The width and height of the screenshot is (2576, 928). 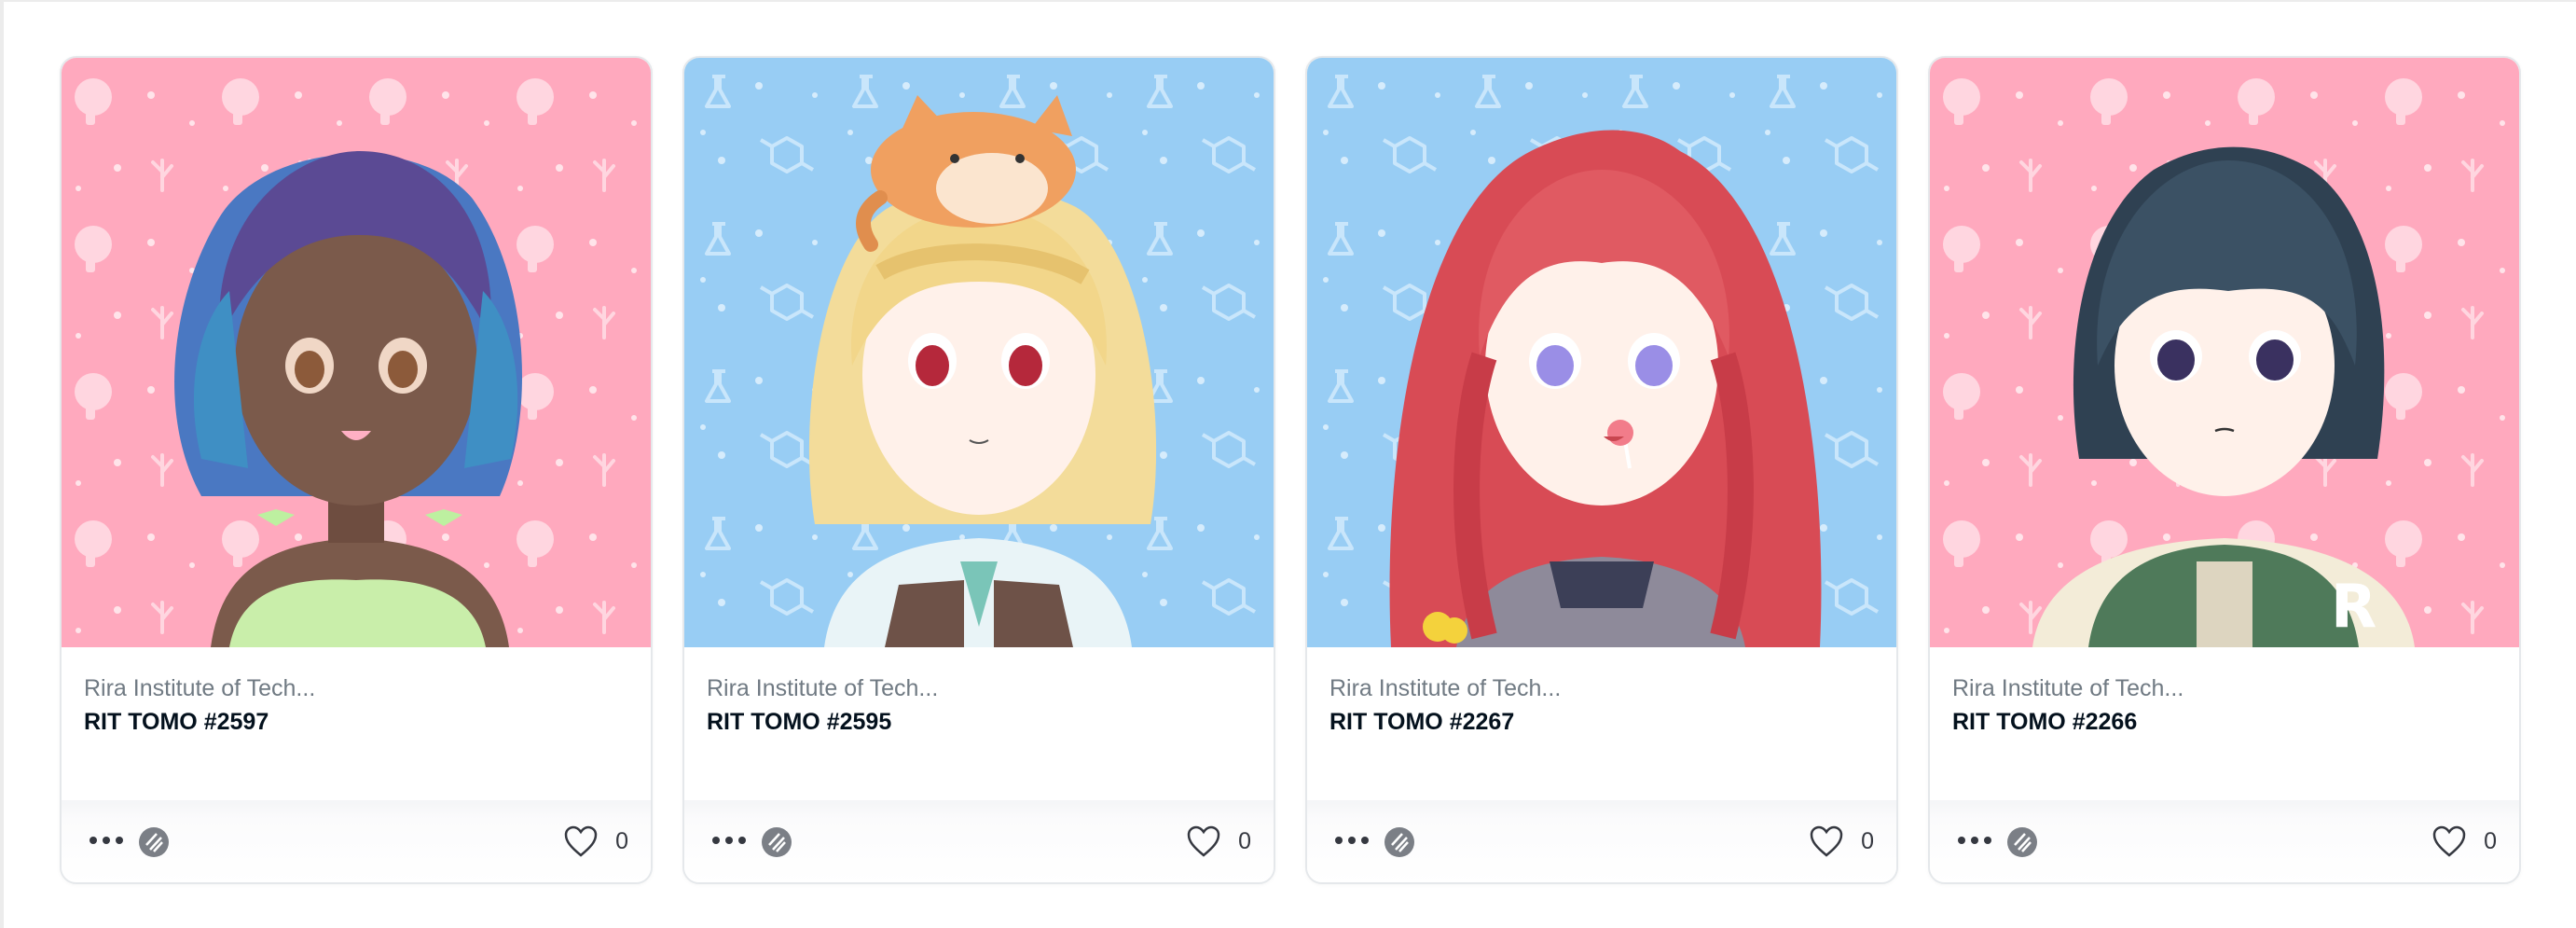 What do you see at coordinates (2044, 722) in the screenshot?
I see `nft-name: RIT TOMO #2266` at bounding box center [2044, 722].